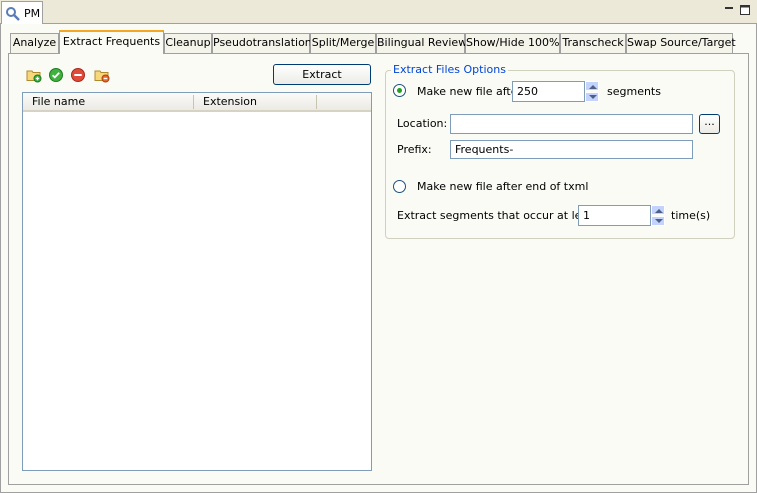  What do you see at coordinates (571, 124) in the screenshot?
I see `location-input` at bounding box center [571, 124].